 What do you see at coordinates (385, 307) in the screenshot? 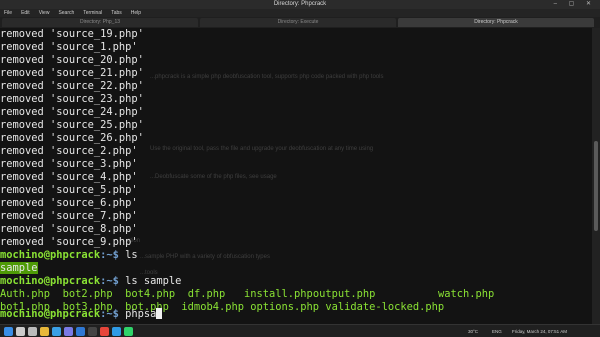
I see `file-entry: validate-locked.php` at bounding box center [385, 307].